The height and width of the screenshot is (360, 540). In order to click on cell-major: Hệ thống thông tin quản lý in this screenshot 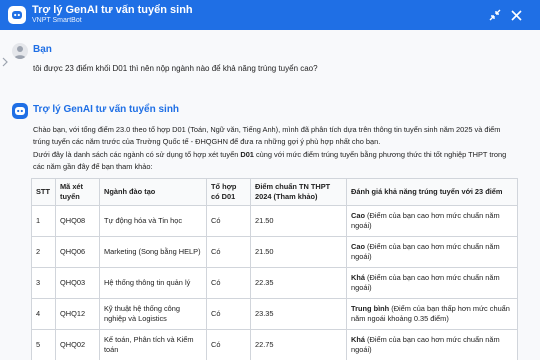, I will do `click(153, 283)`.